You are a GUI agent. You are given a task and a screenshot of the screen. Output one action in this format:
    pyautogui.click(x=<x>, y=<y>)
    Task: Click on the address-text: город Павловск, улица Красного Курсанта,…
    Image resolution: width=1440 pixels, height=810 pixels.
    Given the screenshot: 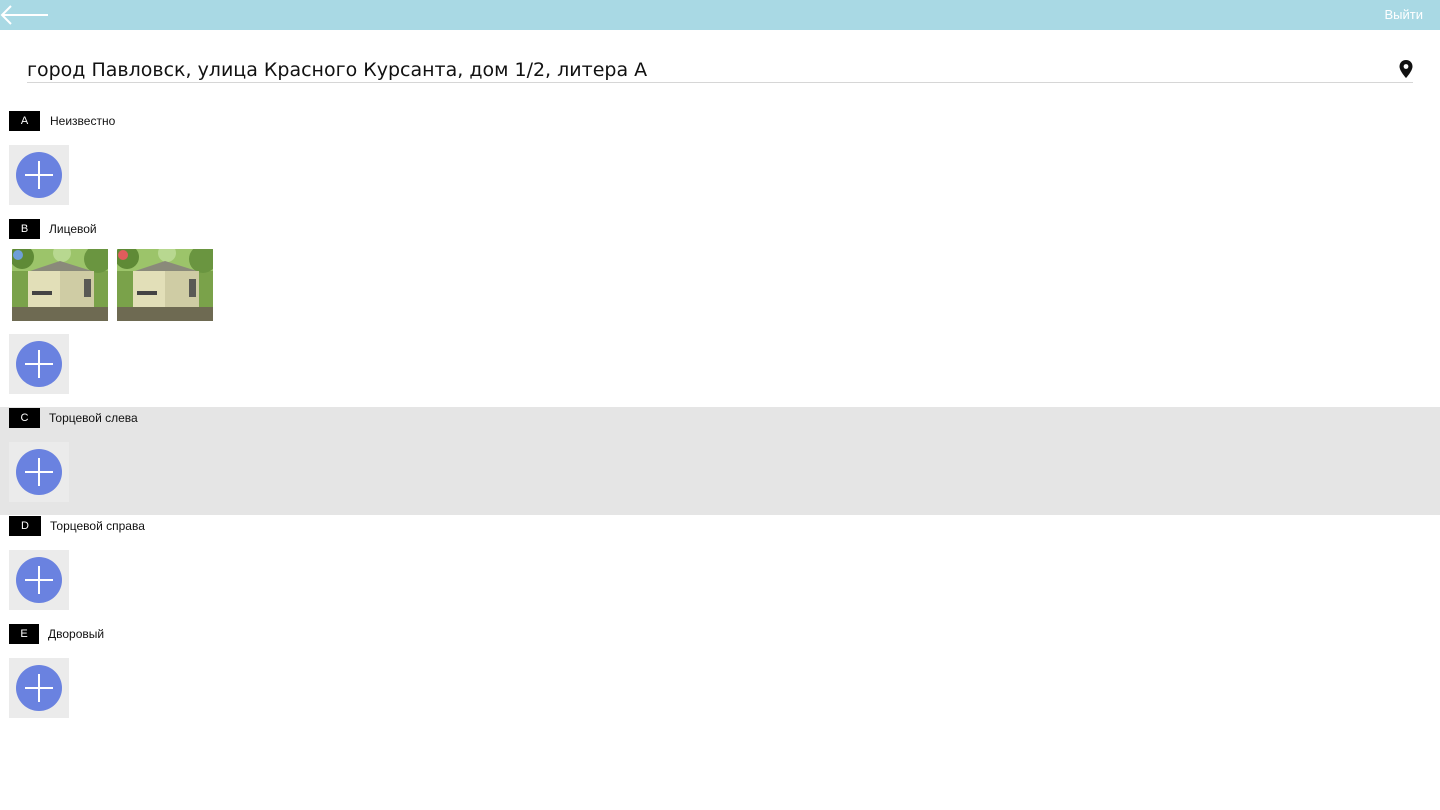 What is the action you would take?
    pyautogui.click(x=337, y=70)
    